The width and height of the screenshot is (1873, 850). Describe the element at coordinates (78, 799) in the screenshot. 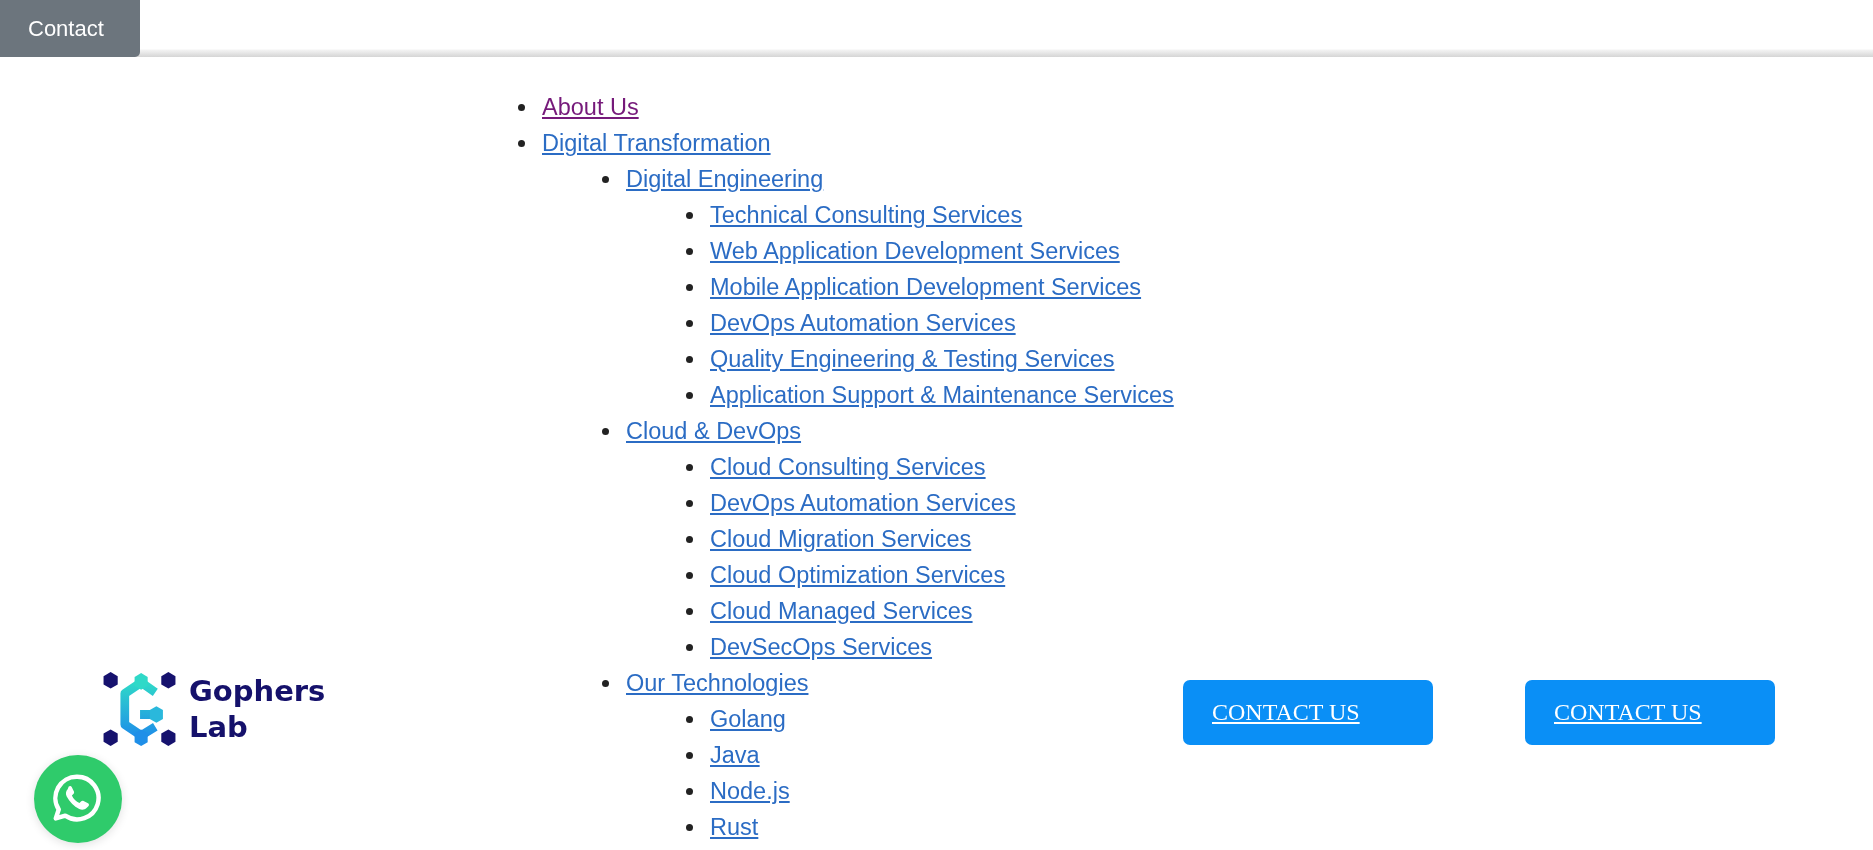

I see `phone-chat-icon` at that location.